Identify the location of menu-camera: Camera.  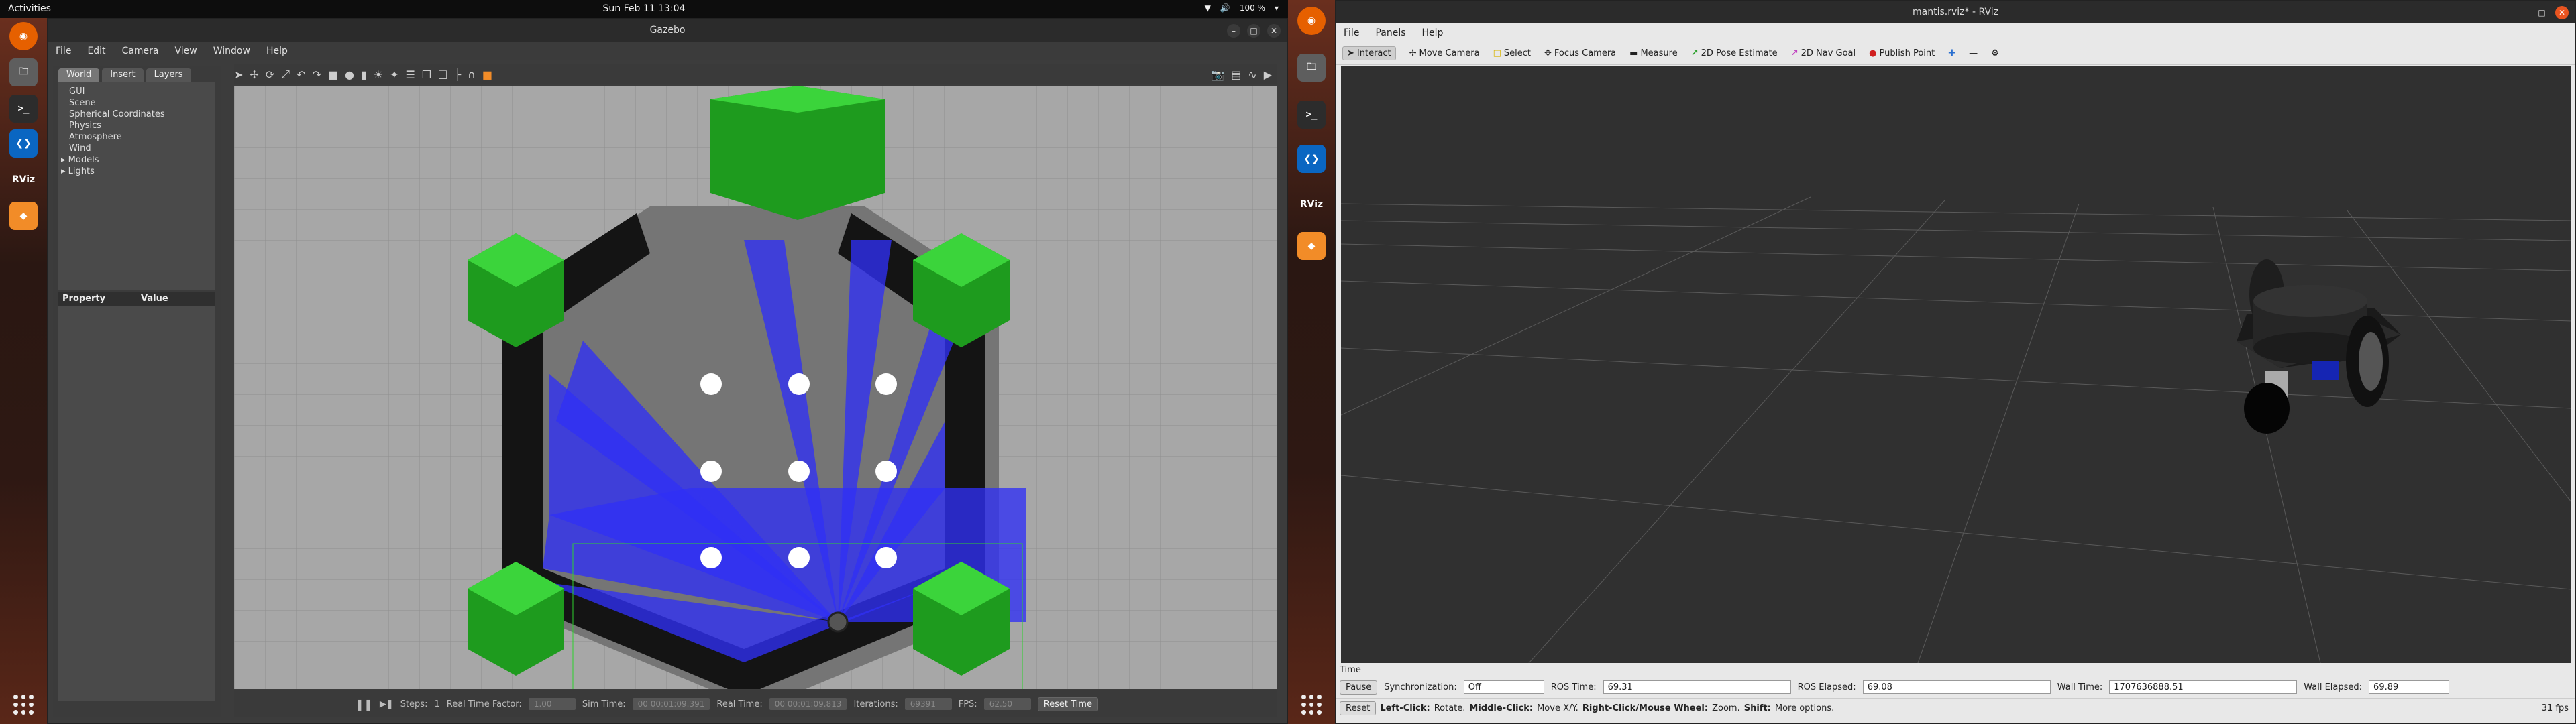
(140, 51).